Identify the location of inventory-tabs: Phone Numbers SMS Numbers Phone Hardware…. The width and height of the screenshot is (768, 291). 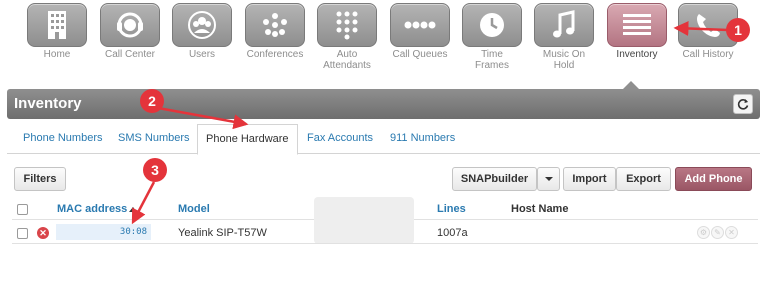
(383, 139).